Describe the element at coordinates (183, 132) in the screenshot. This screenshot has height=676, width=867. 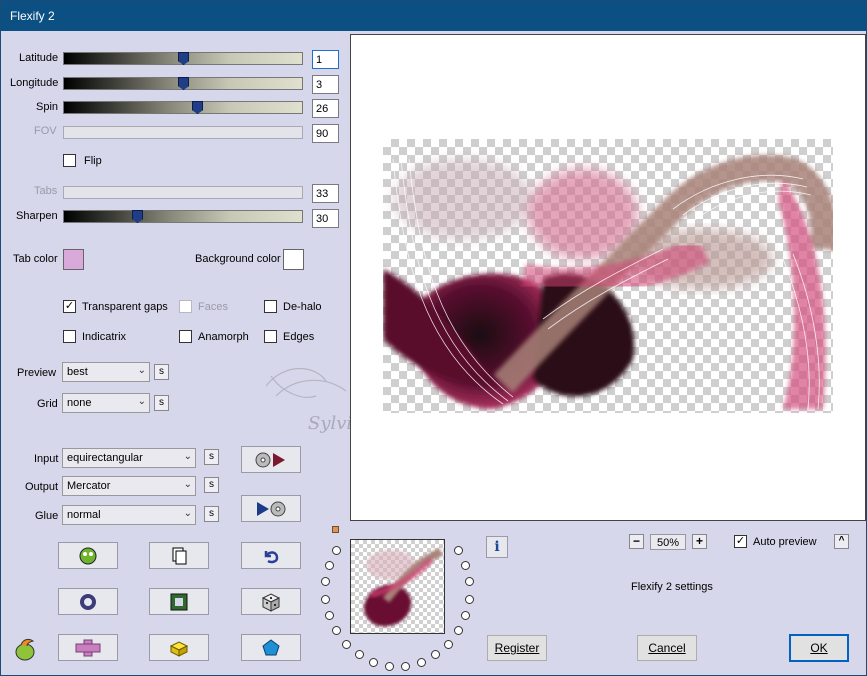
I see `fov-slider` at that location.